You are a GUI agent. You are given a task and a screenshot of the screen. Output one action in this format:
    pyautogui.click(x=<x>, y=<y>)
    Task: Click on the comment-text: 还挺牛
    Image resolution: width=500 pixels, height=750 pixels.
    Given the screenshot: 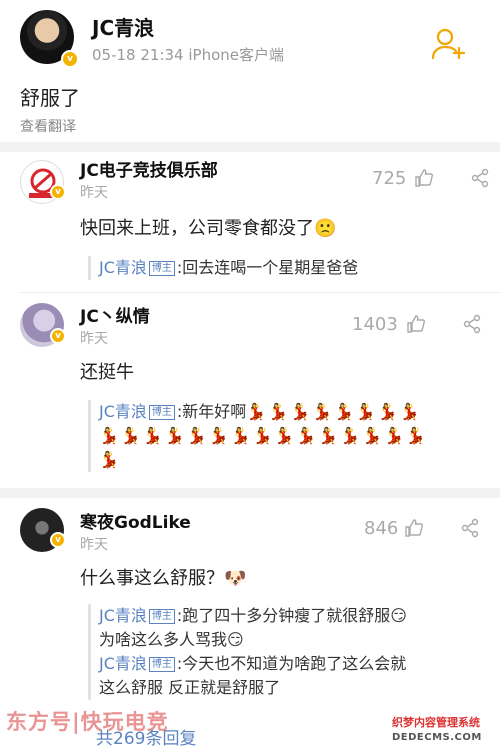 What is the action you would take?
    pyautogui.click(x=107, y=372)
    